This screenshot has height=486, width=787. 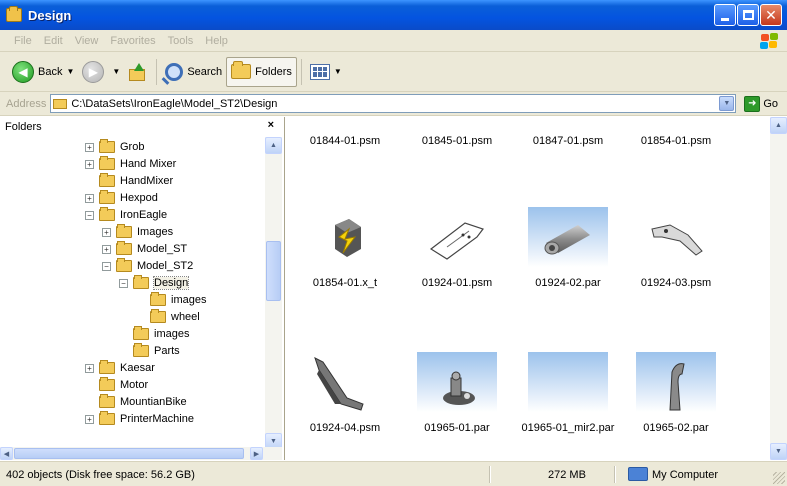 I want to click on address-field: C:\DataSets\IronEagle\Model_ST2\Design ▼, so click(x=393, y=103).